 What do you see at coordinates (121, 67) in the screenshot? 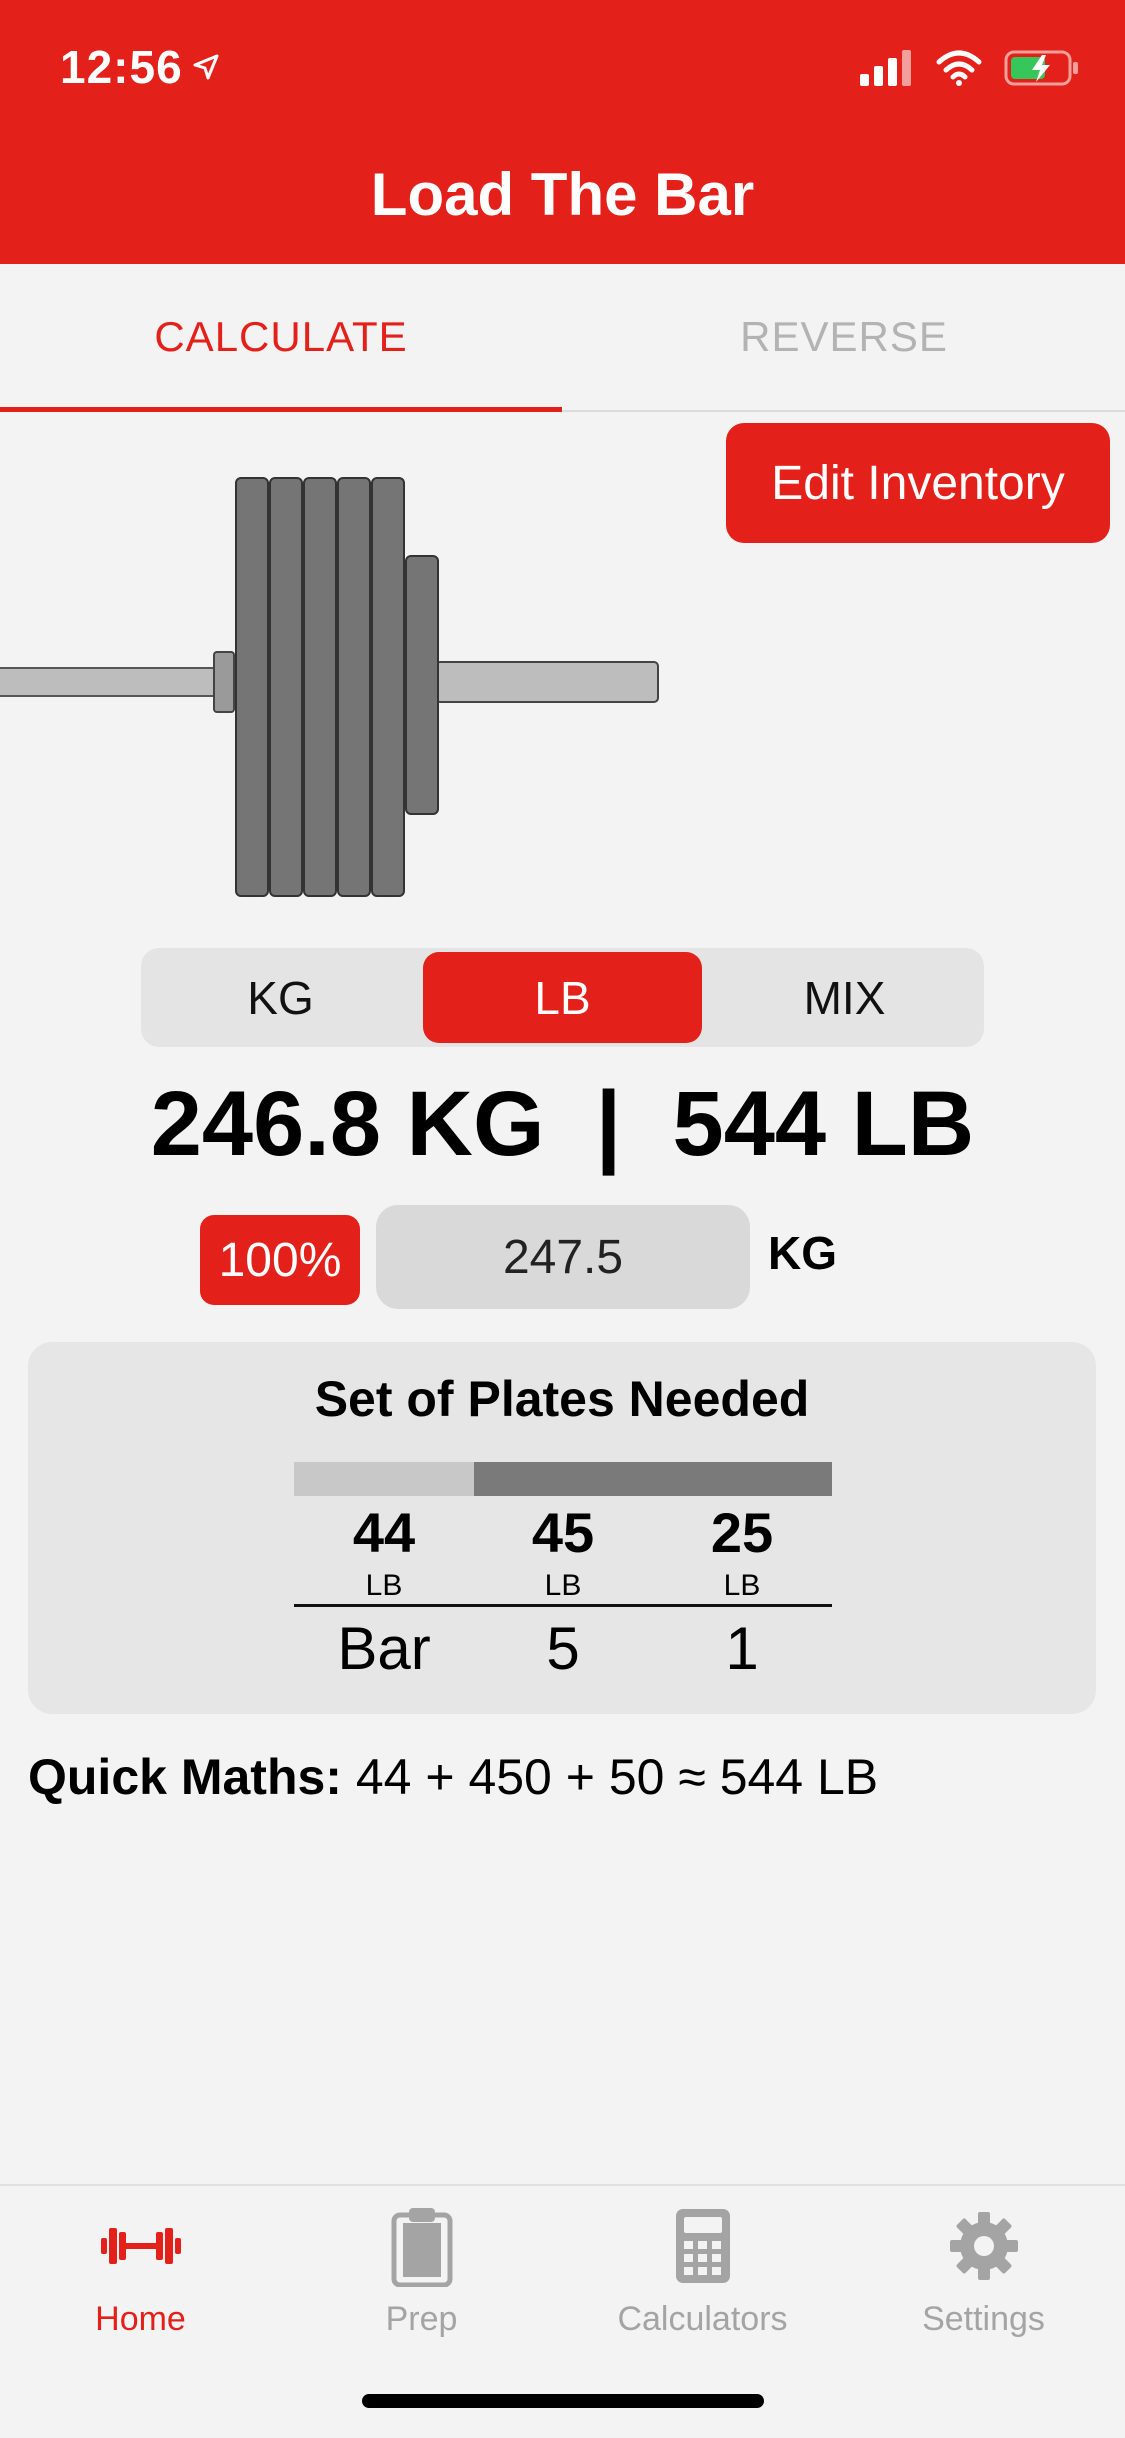
I see `status-time-text: 12:56` at bounding box center [121, 67].